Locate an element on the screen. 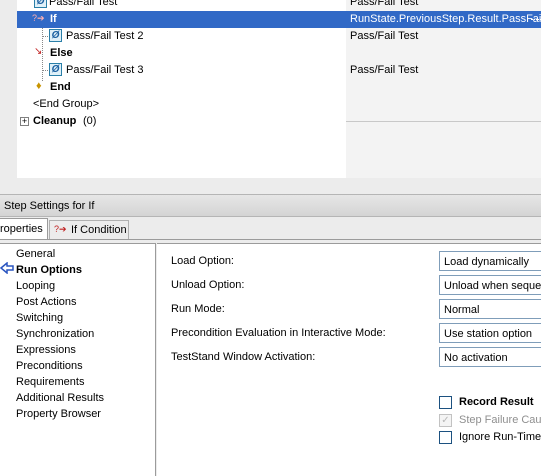 The image size is (541, 476). window-activation-value: No activation is located at coordinates (476, 358).